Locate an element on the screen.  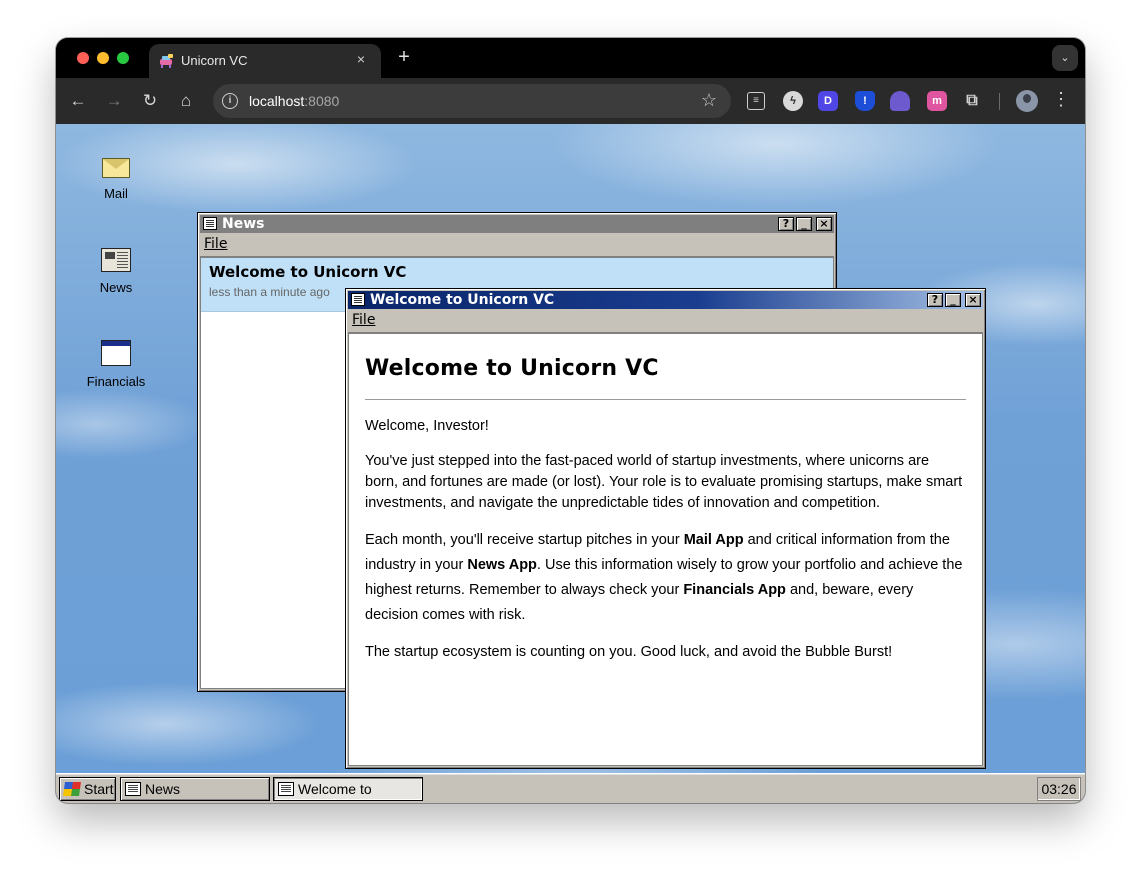
tab-bar: Unicorn VC × + ⌄ is located at coordinates (570, 58).